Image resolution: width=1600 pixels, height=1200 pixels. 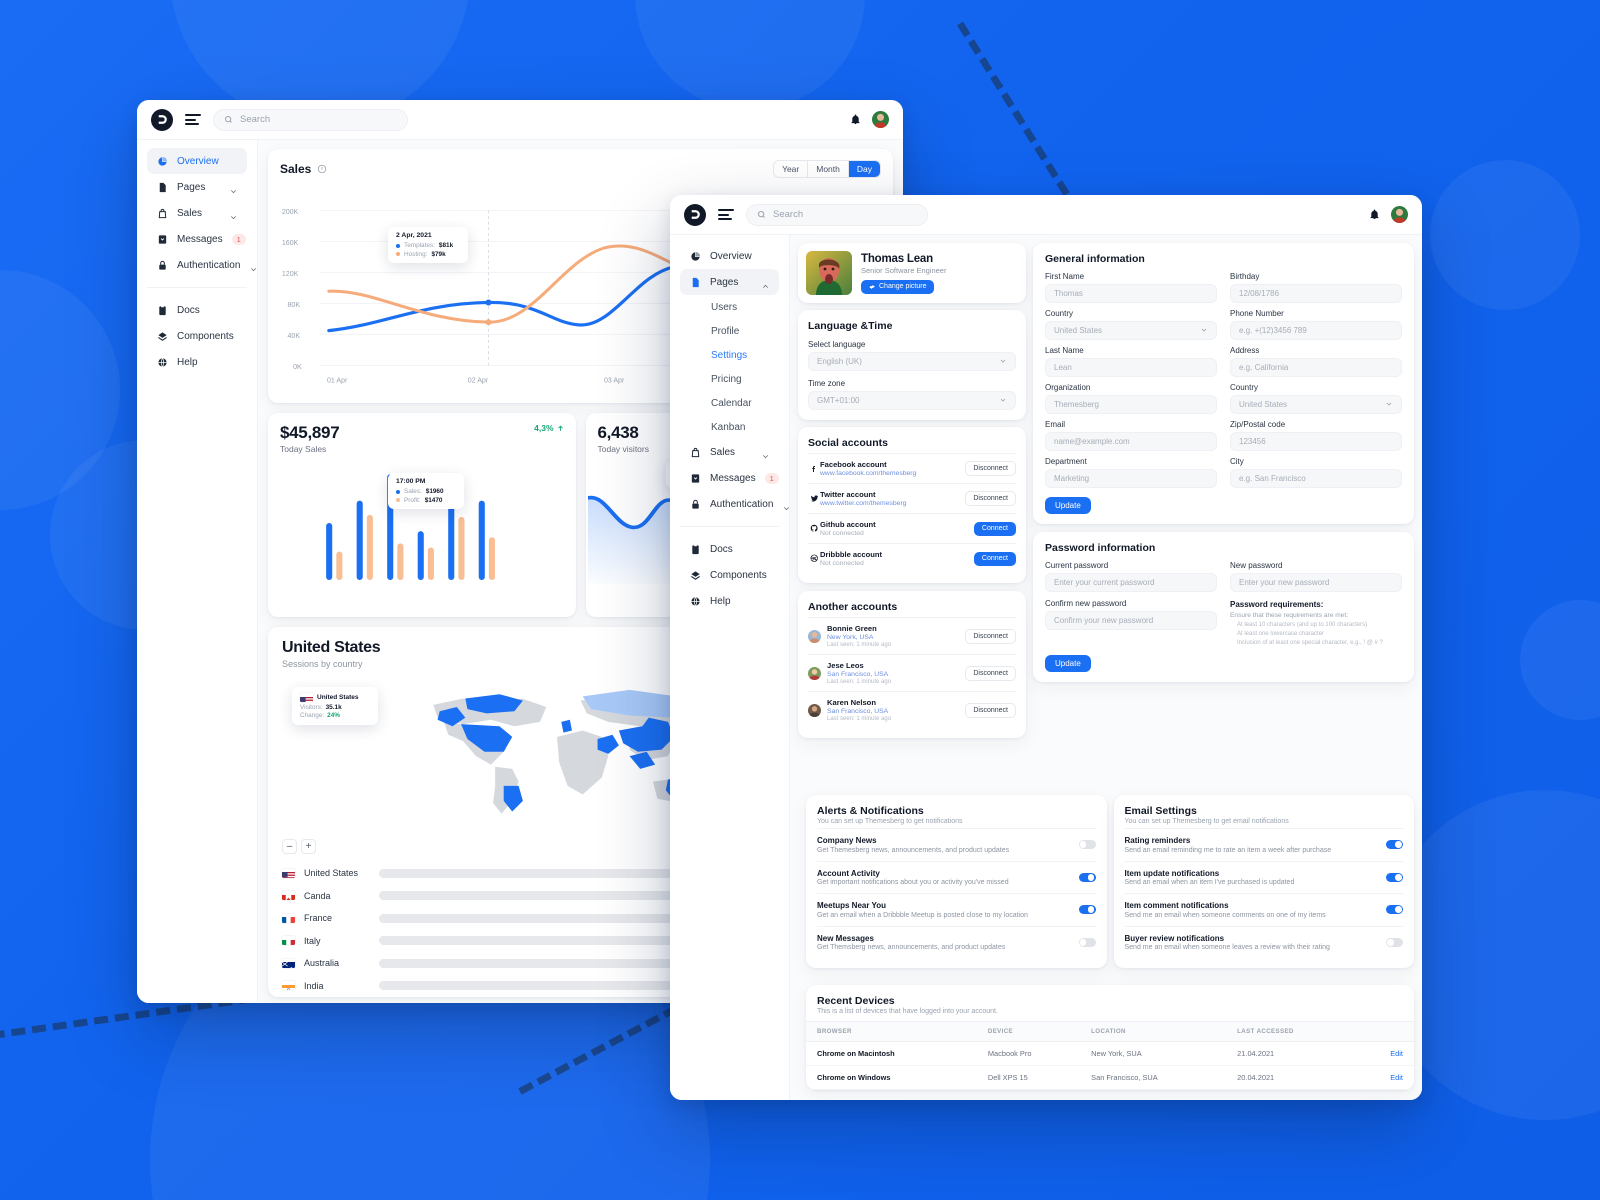 I want to click on sidebar-subitem-users: Users, so click(x=729, y=307).